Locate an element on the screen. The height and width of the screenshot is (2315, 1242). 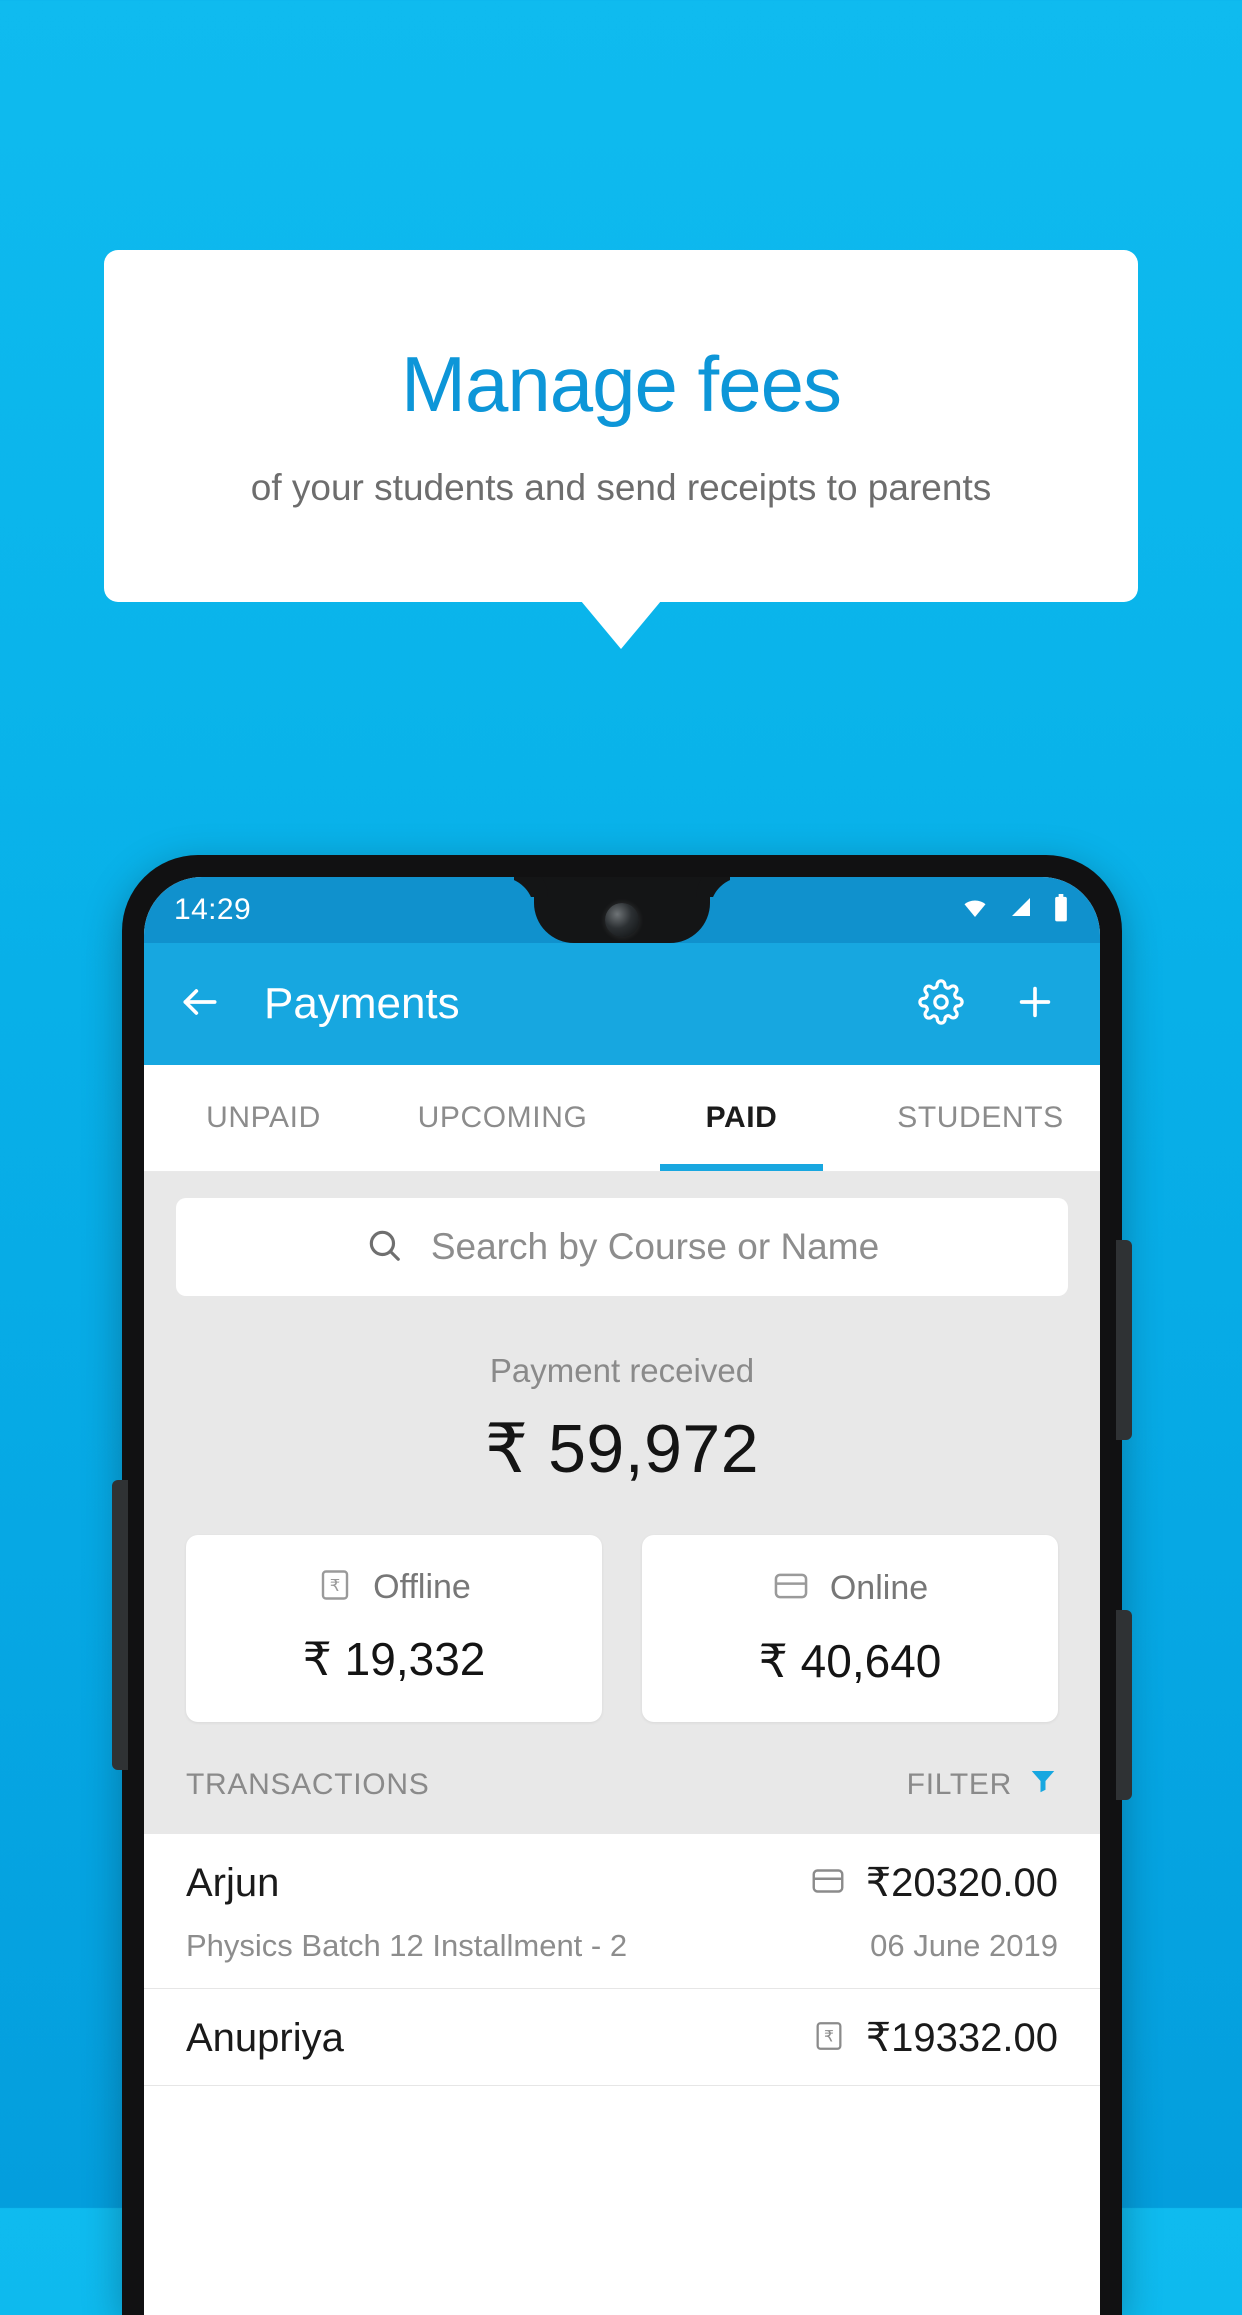
online-label: Online is located at coordinates (879, 1588).